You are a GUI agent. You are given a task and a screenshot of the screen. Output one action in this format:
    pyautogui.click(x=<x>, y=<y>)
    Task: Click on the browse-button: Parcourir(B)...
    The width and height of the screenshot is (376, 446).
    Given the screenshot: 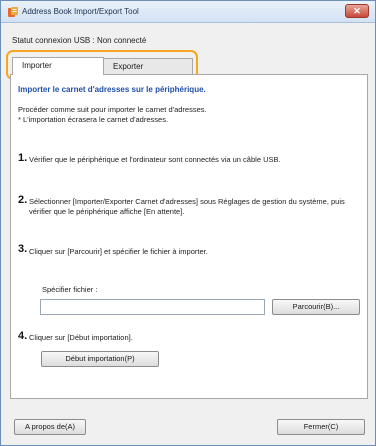 What is the action you would take?
    pyautogui.click(x=316, y=307)
    